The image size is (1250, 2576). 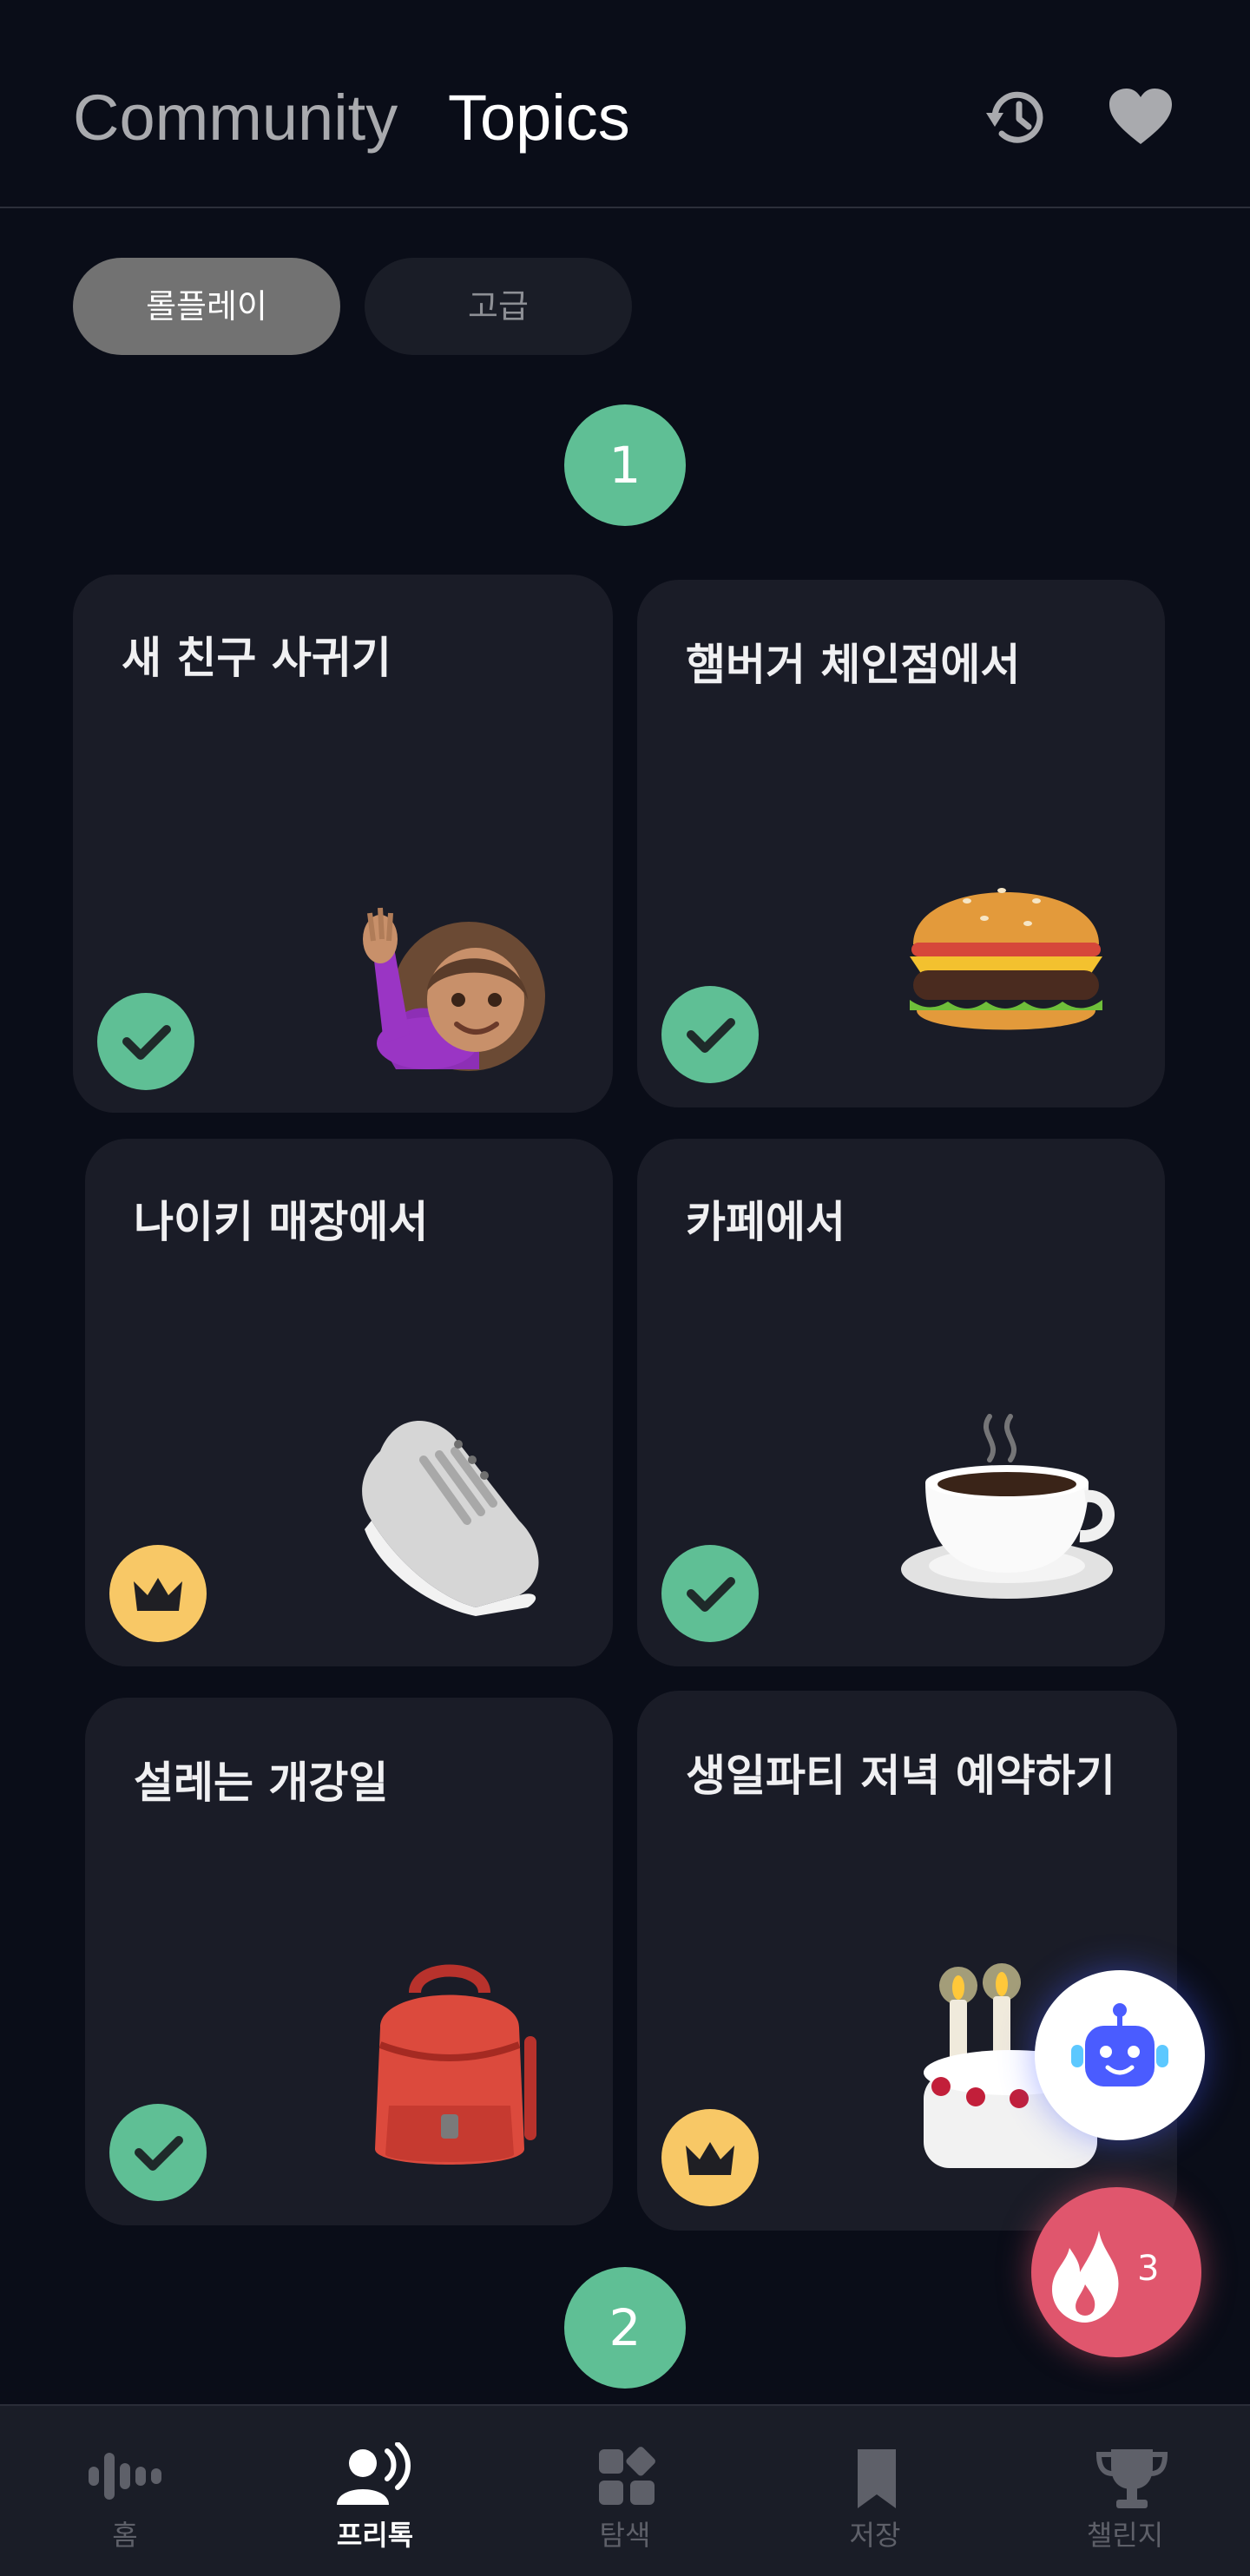 What do you see at coordinates (1148, 2269) in the screenshot?
I see `streak-count: 3` at bounding box center [1148, 2269].